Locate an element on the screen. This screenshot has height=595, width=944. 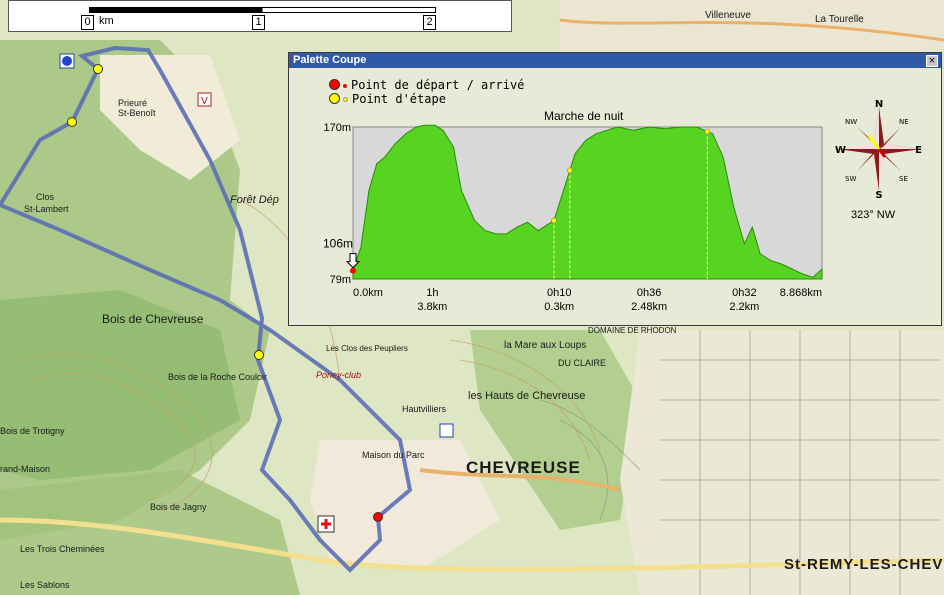
map-label-poney-club: Poney-club is located at coordinates (339, 375).